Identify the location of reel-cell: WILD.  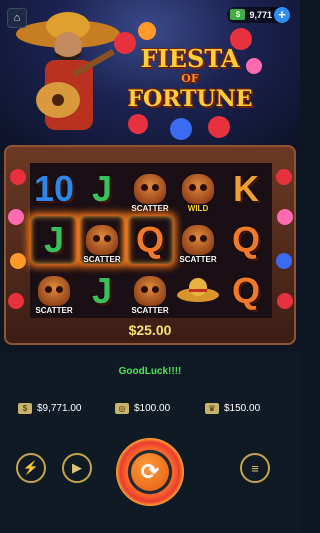
(198, 189).